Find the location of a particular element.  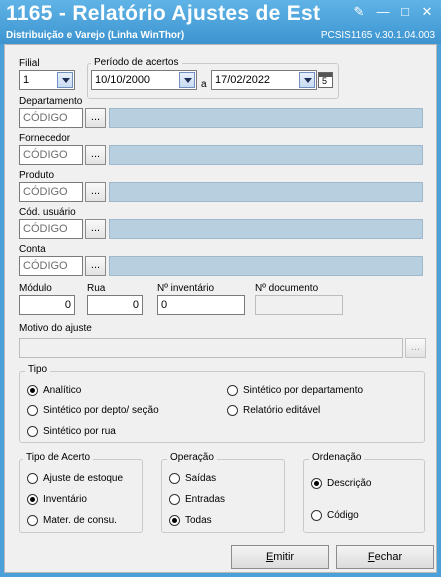

tipo-sintetico-rua-radio: Sintético por rua is located at coordinates (71, 431).